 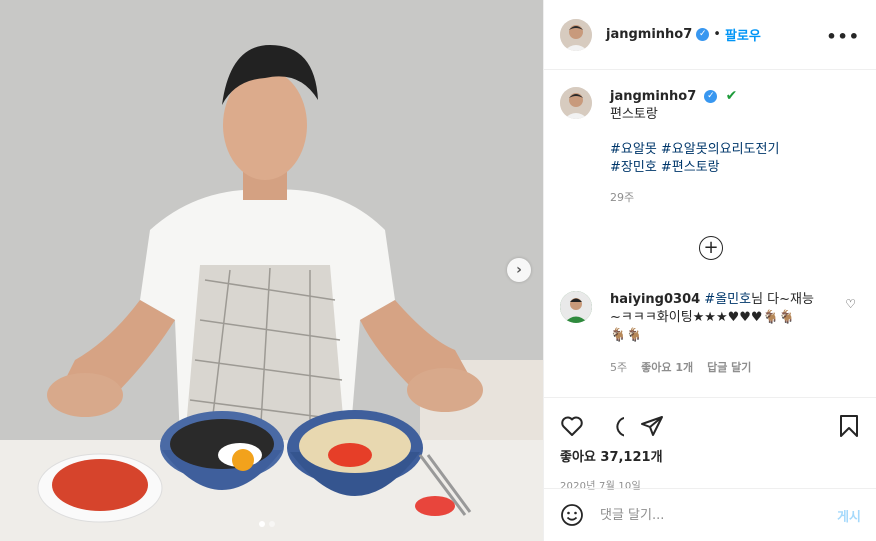 What do you see at coordinates (649, 34) in the screenshot?
I see `author-username: jangminho7` at bounding box center [649, 34].